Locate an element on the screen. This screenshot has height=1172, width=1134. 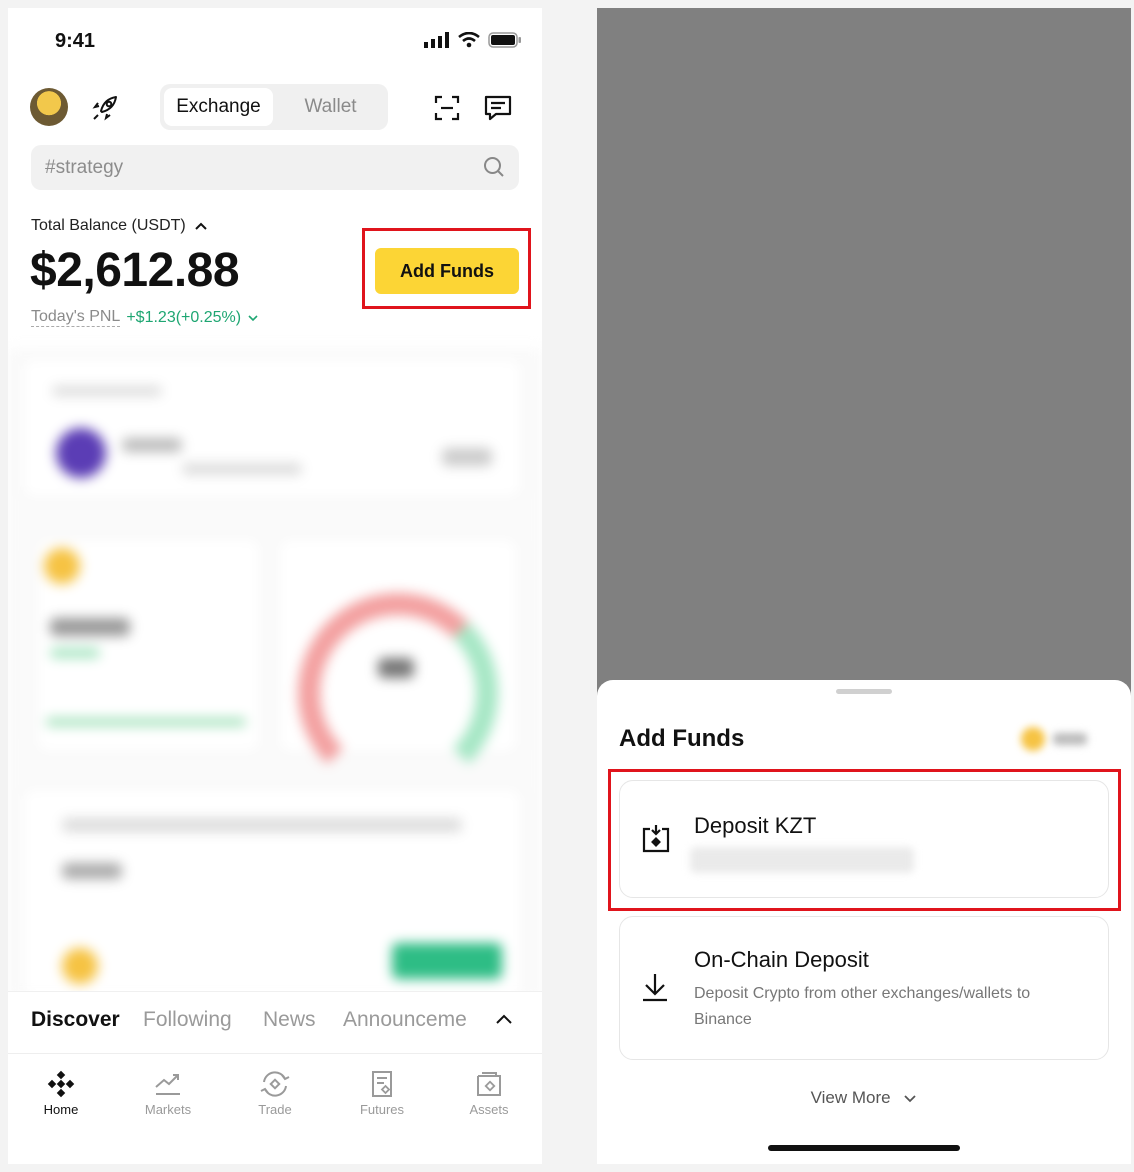
status-bar: 9:41 is located at coordinates (275, 38).